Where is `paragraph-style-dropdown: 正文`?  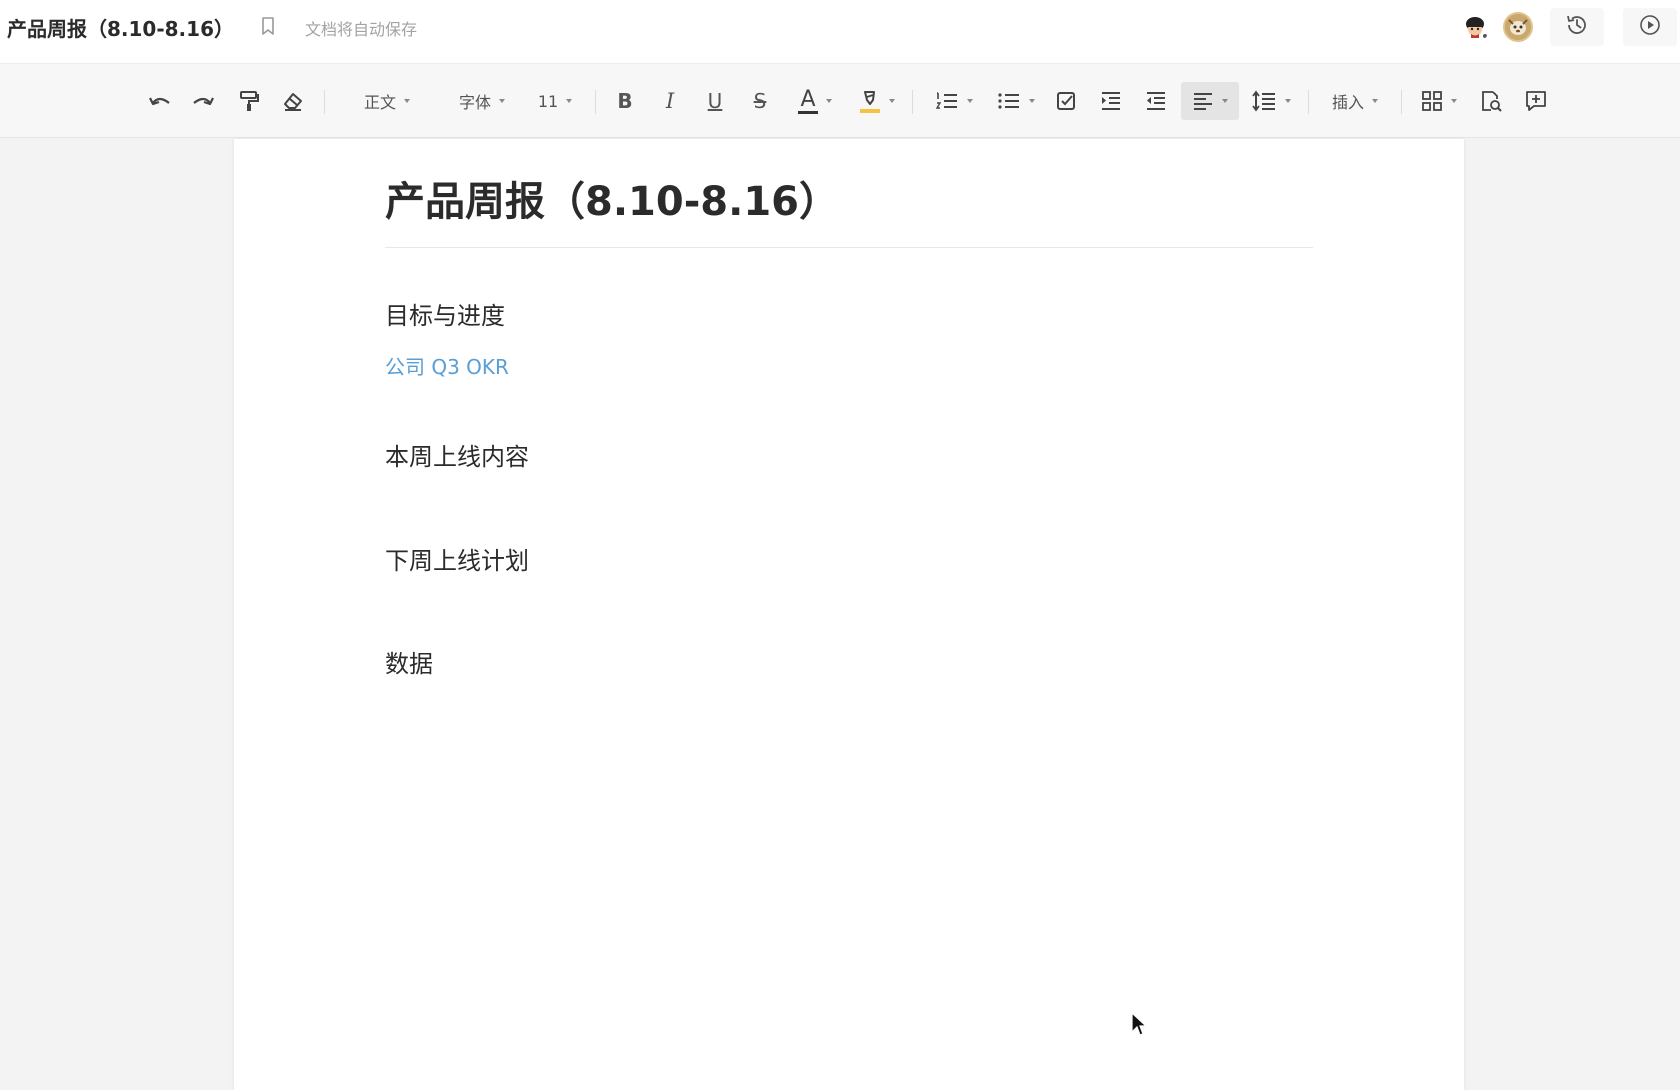 paragraph-style-dropdown: 正文 is located at coordinates (387, 101).